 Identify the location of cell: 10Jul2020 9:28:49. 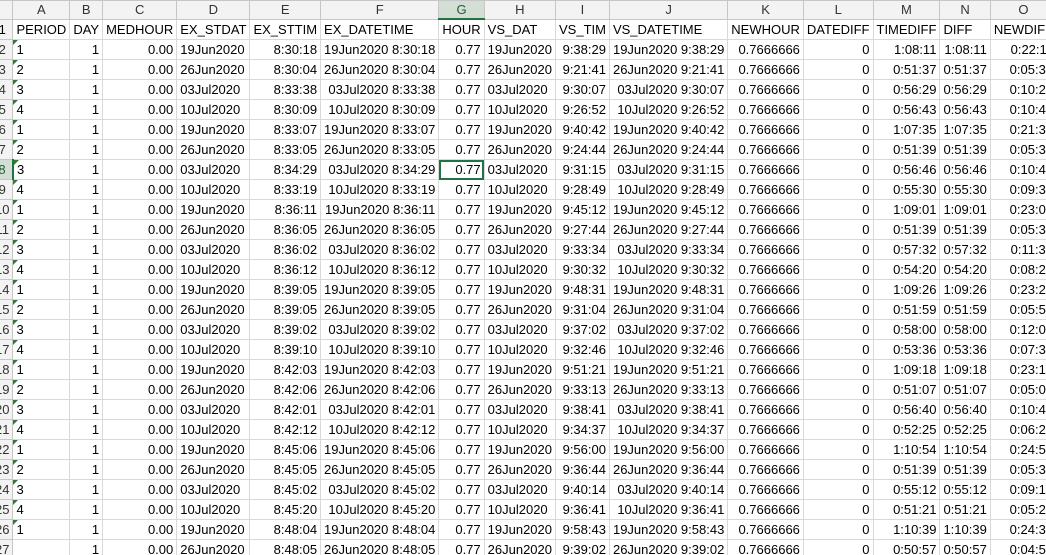
(668, 189).